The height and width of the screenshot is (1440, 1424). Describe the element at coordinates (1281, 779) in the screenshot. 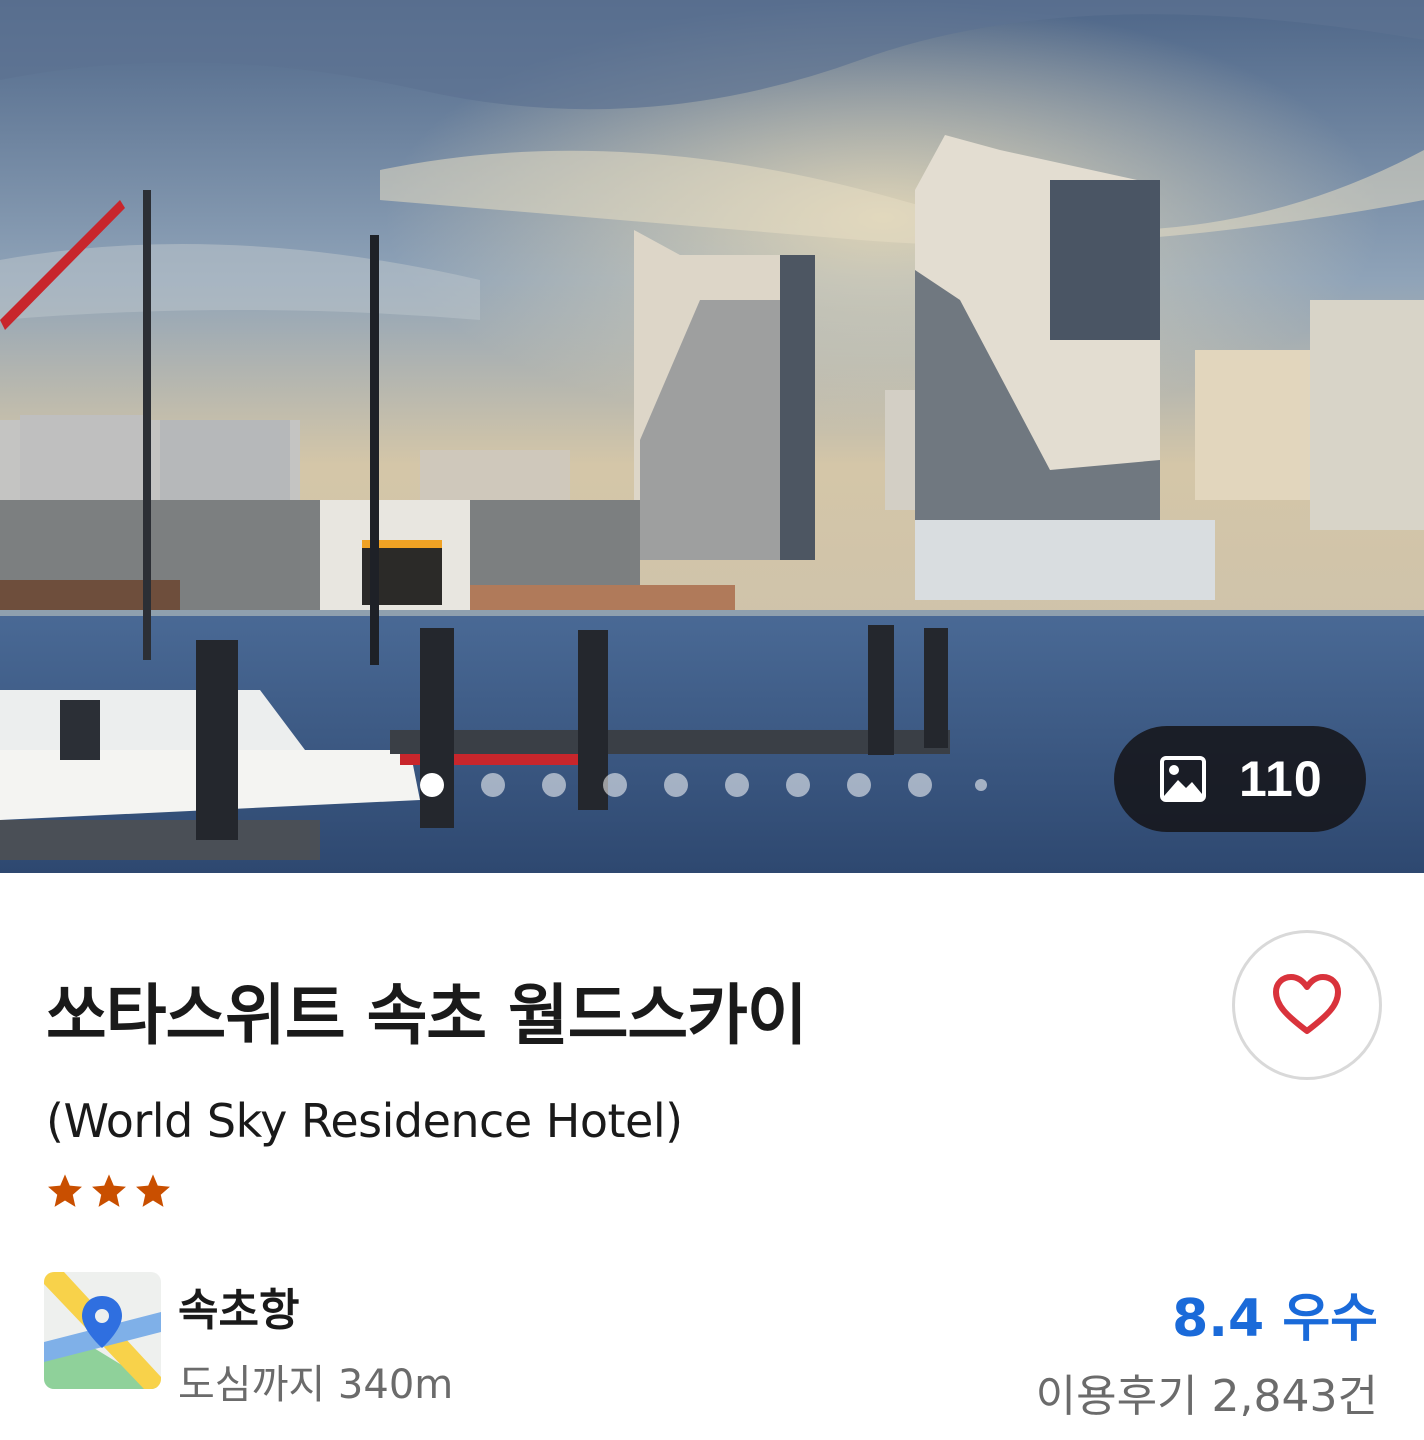

I see `photo-count: 110` at that location.